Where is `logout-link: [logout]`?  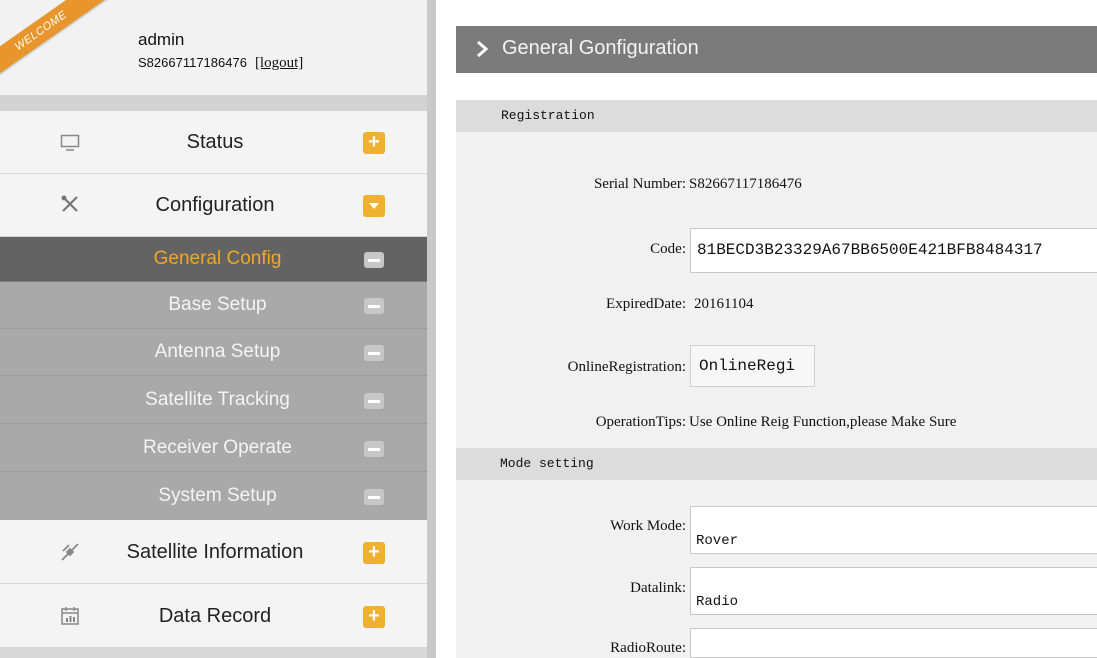
logout-link: [logout] is located at coordinates (279, 63).